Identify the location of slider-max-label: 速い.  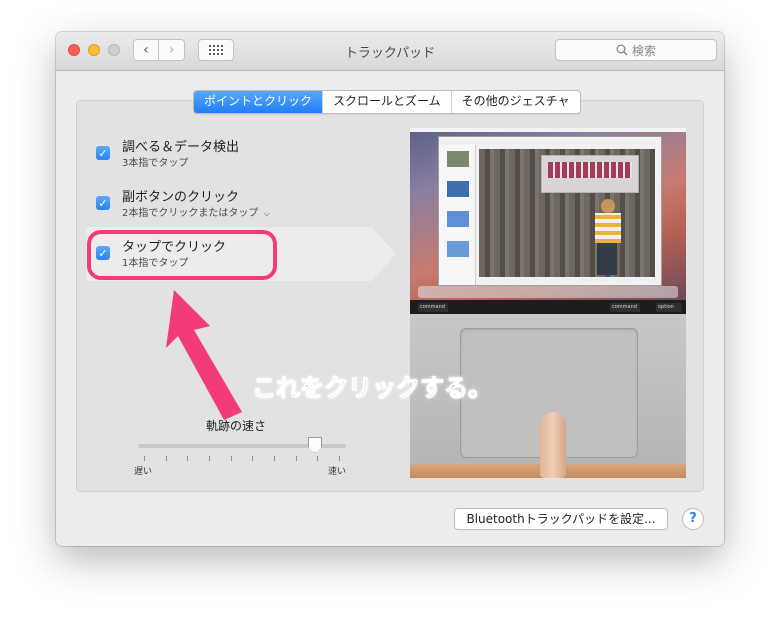
(337, 472).